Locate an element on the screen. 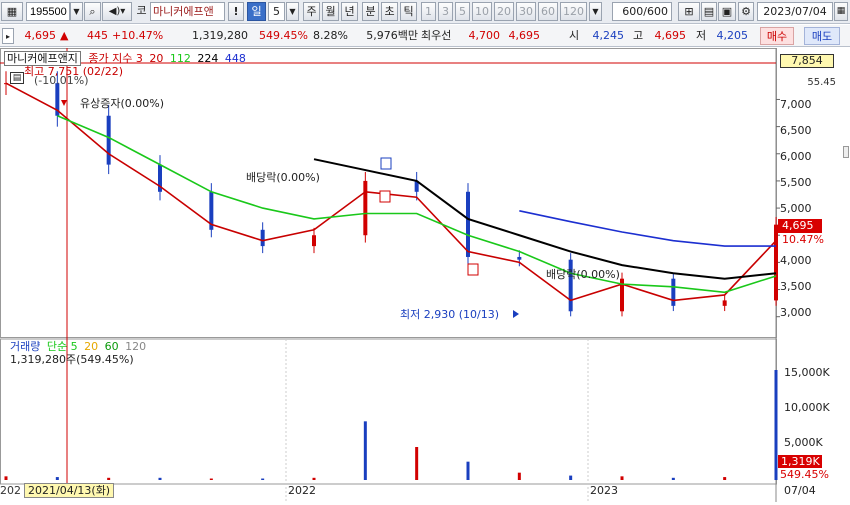 The image size is (850, 505). minute-30-button: 30 is located at coordinates (526, 11).